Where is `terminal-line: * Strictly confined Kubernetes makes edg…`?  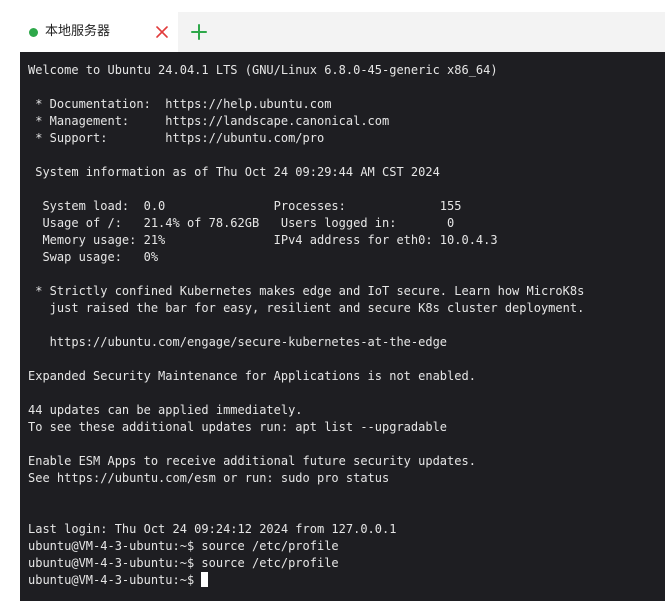 terminal-line: * Strictly confined Kubernetes makes edg… is located at coordinates (306, 291).